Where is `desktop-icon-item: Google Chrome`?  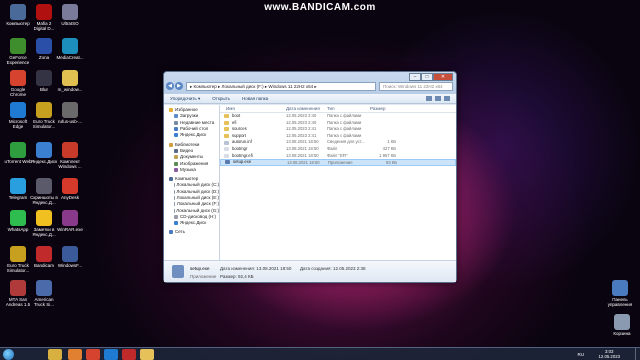
desktop-icon-item: Google Chrome is located at coordinates (18, 83).